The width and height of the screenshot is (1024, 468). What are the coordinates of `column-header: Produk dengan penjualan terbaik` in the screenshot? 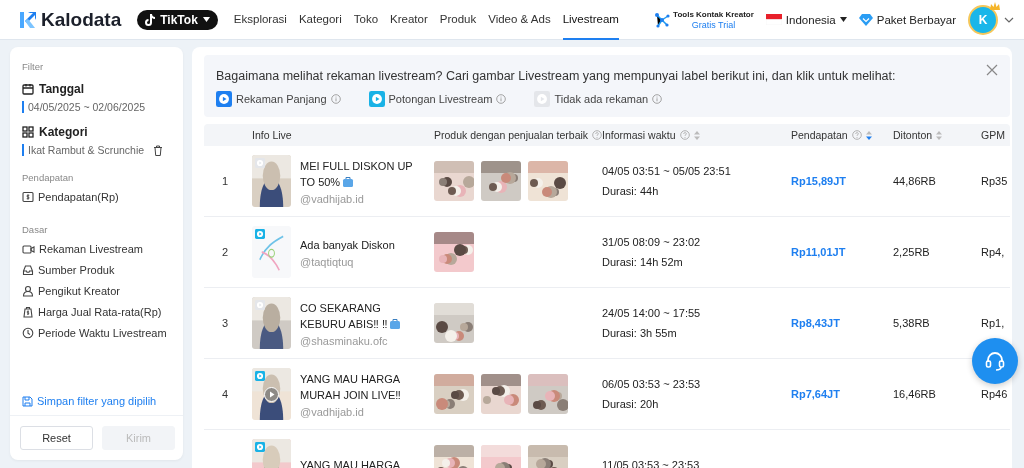 It's located at (511, 135).